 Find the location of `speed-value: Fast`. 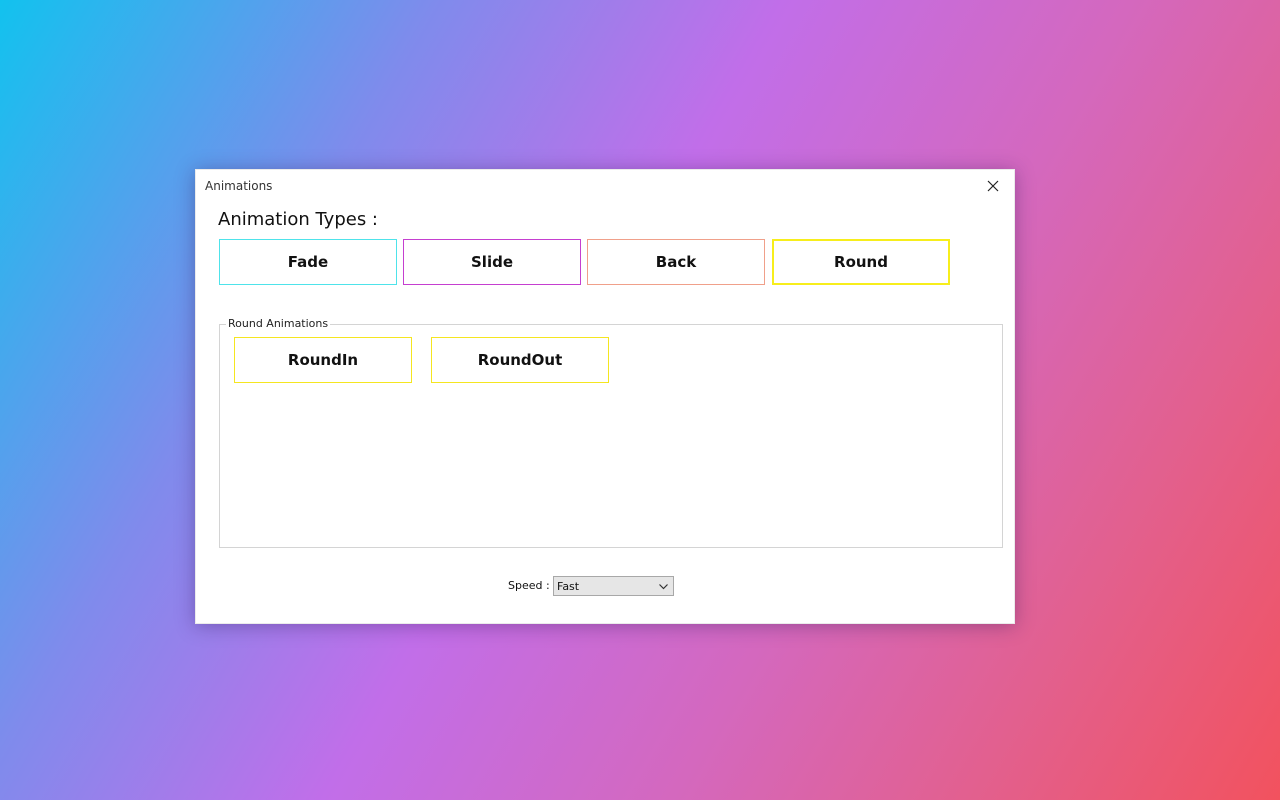

speed-value: Fast is located at coordinates (568, 586).